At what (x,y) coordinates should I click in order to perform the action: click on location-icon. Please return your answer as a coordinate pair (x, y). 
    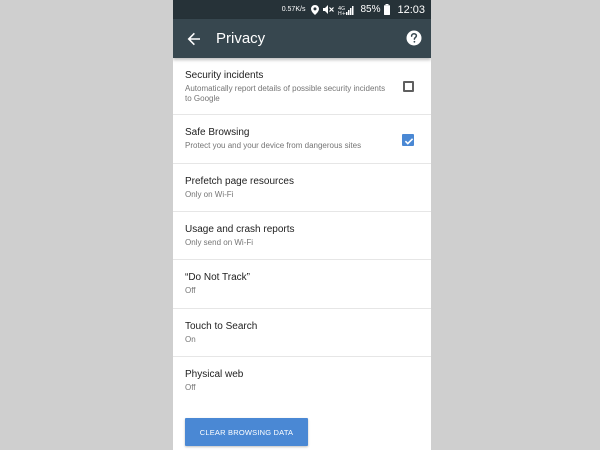
    Looking at the image, I should click on (315, 9).